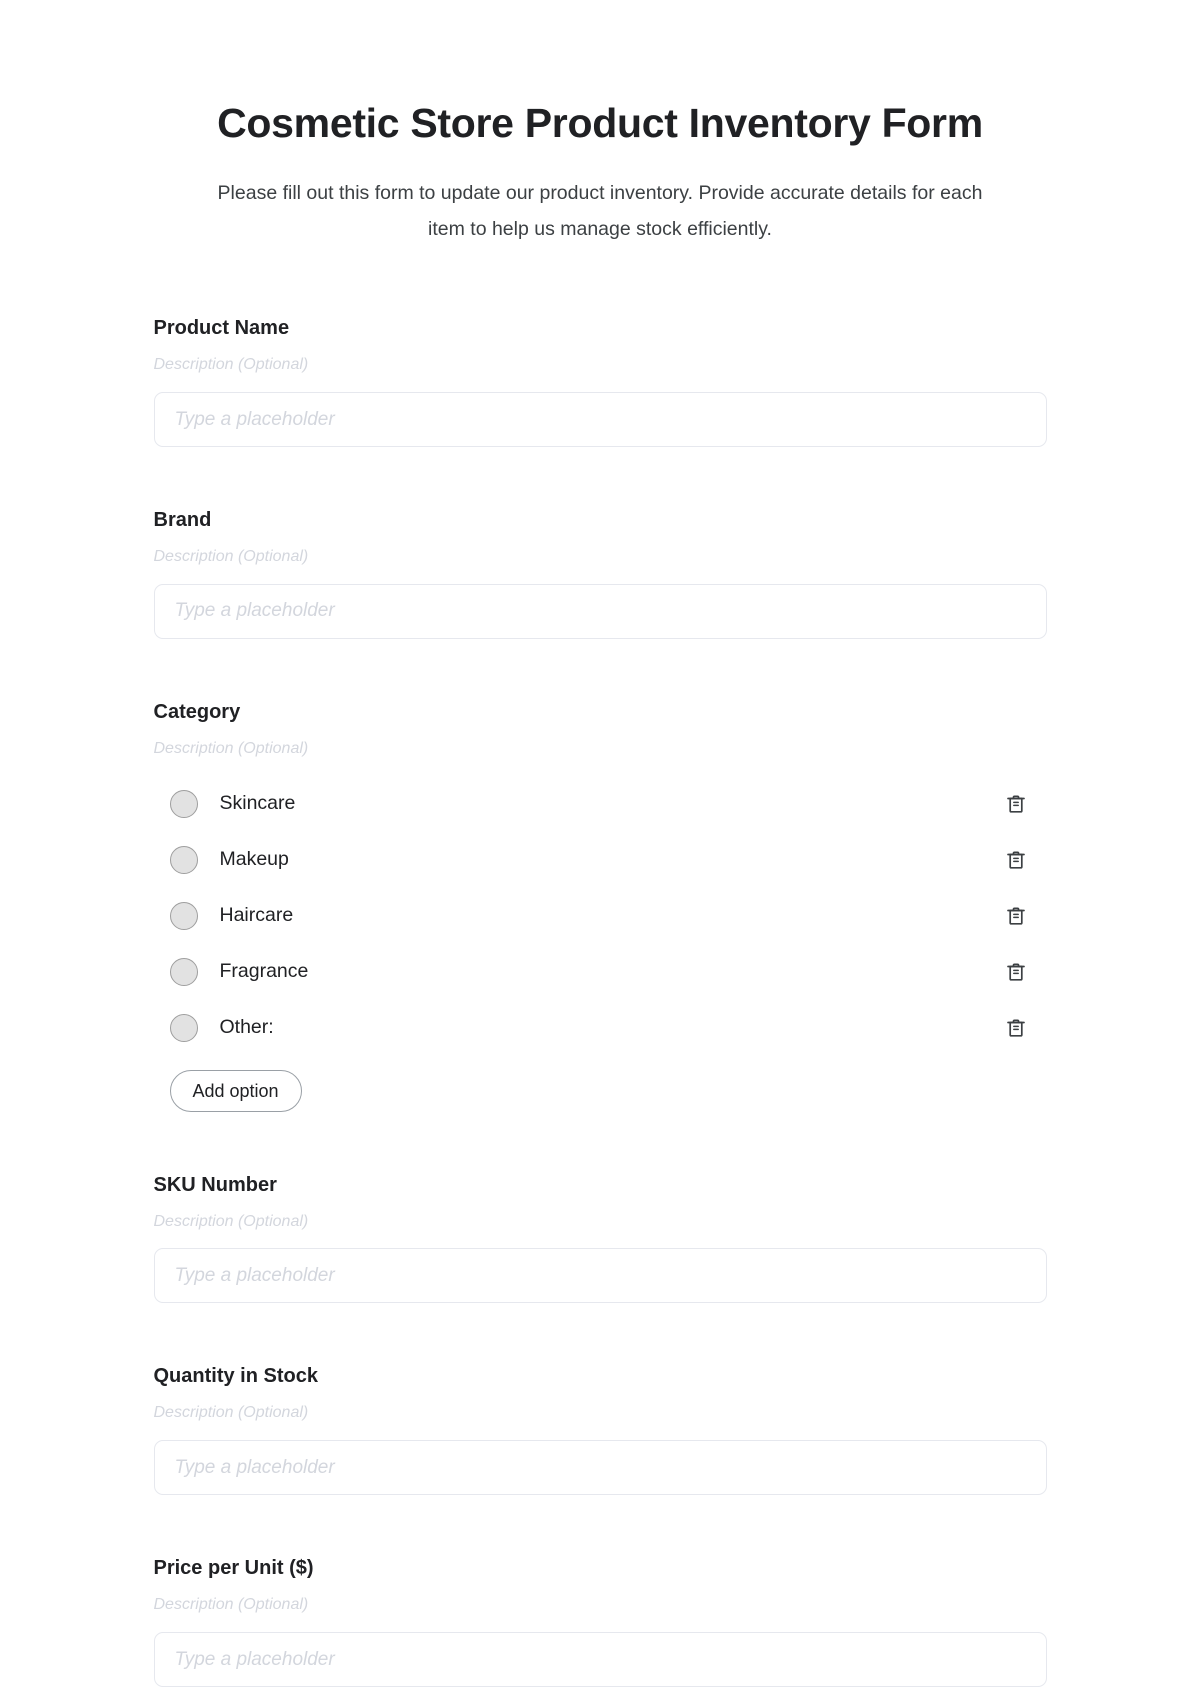 The image size is (1200, 1700). Describe the element at coordinates (197, 711) in the screenshot. I see `field-label-category: Category` at that location.